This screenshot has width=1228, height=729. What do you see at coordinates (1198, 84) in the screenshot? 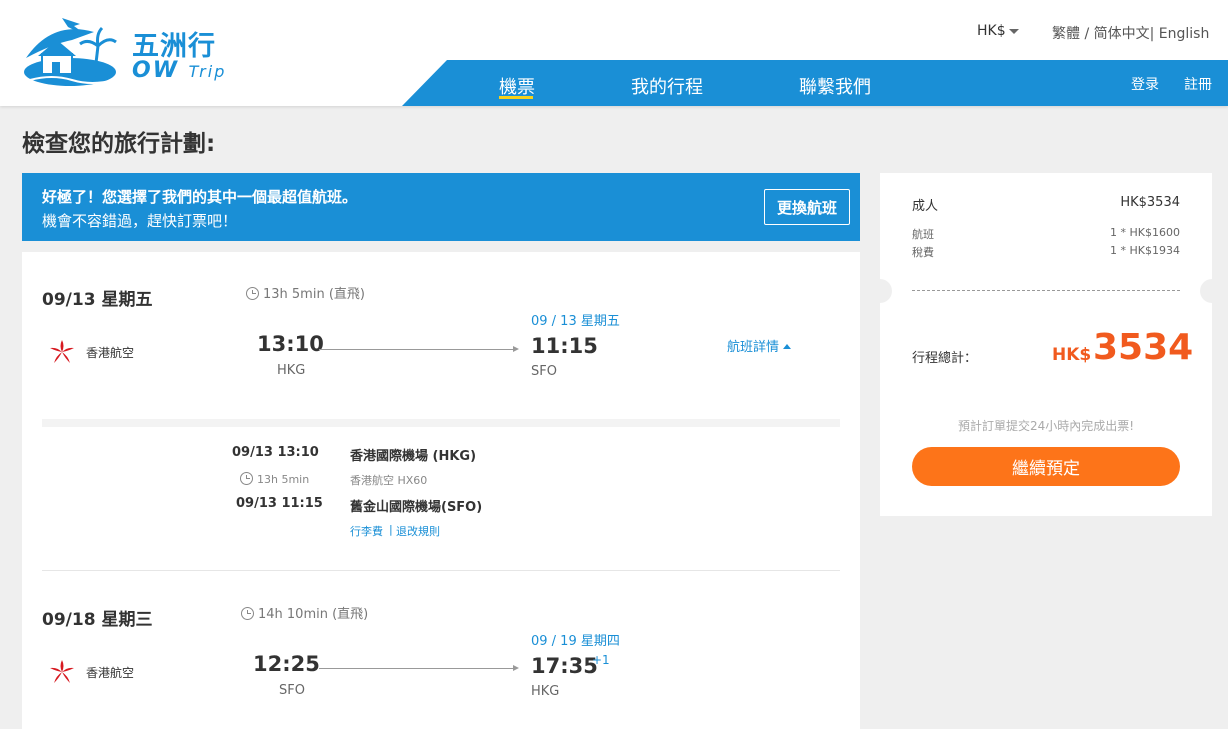
I see `register-link: 註冊` at bounding box center [1198, 84].